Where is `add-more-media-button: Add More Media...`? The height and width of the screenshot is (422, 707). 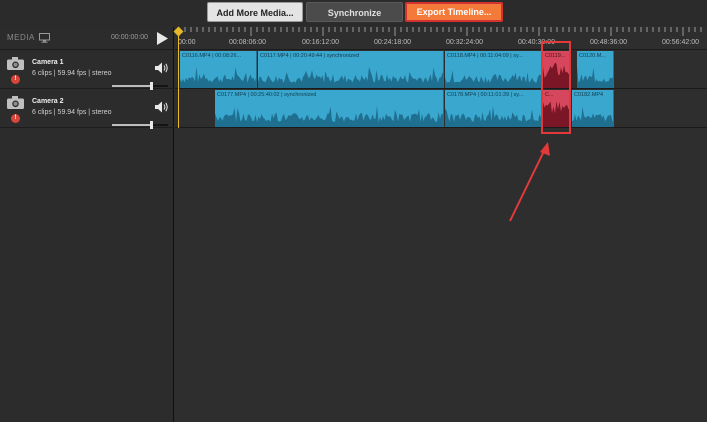 add-more-media-button: Add More Media... is located at coordinates (255, 12).